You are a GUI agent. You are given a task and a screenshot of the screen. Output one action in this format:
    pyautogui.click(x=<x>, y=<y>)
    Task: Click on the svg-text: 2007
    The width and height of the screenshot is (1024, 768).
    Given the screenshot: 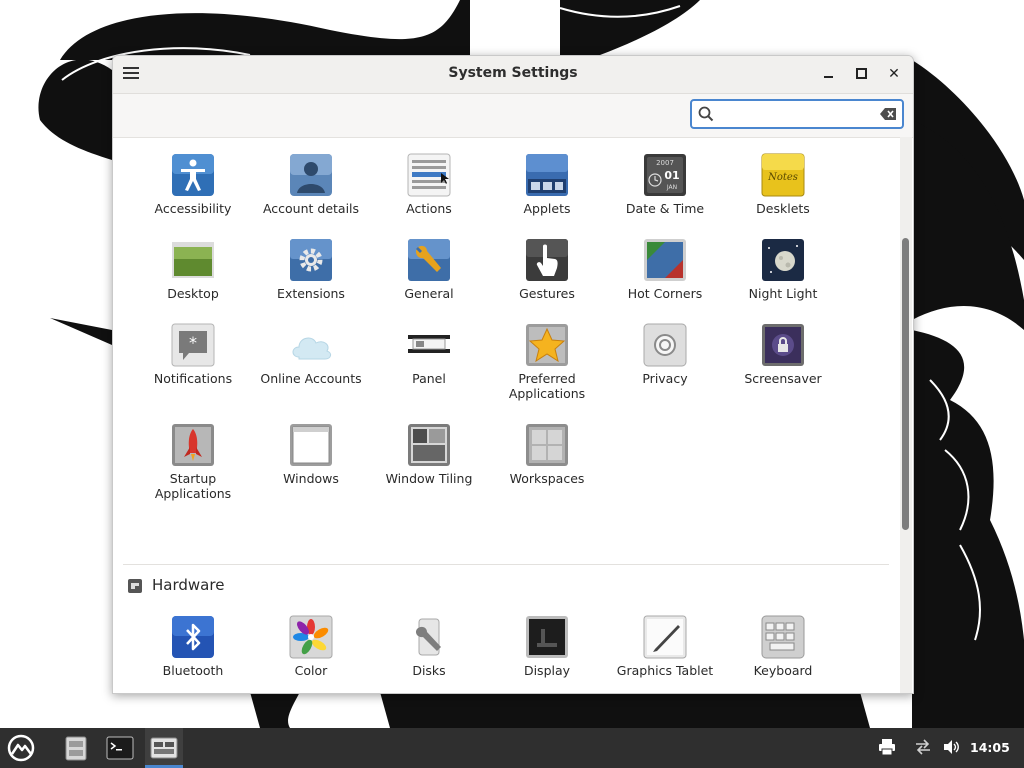 What is the action you would take?
    pyautogui.click(x=665, y=163)
    